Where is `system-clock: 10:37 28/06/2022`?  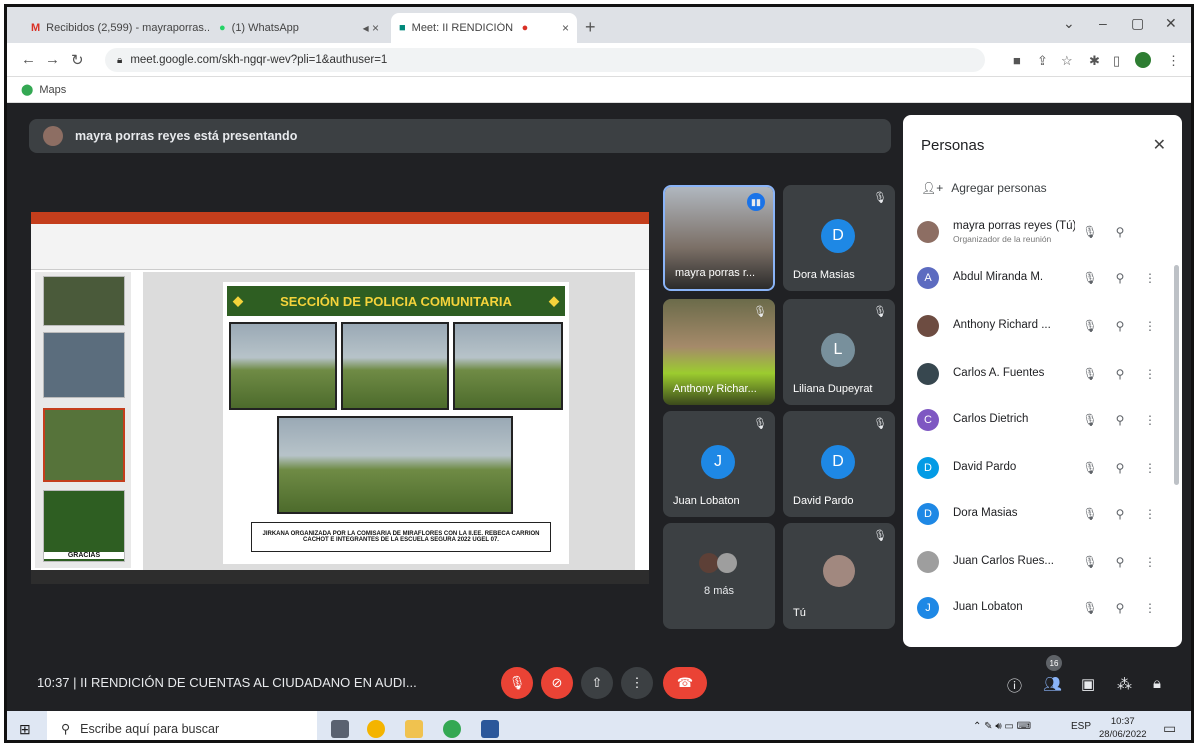
system-clock: 10:37 28/06/2022 is located at coordinates (1123, 727).